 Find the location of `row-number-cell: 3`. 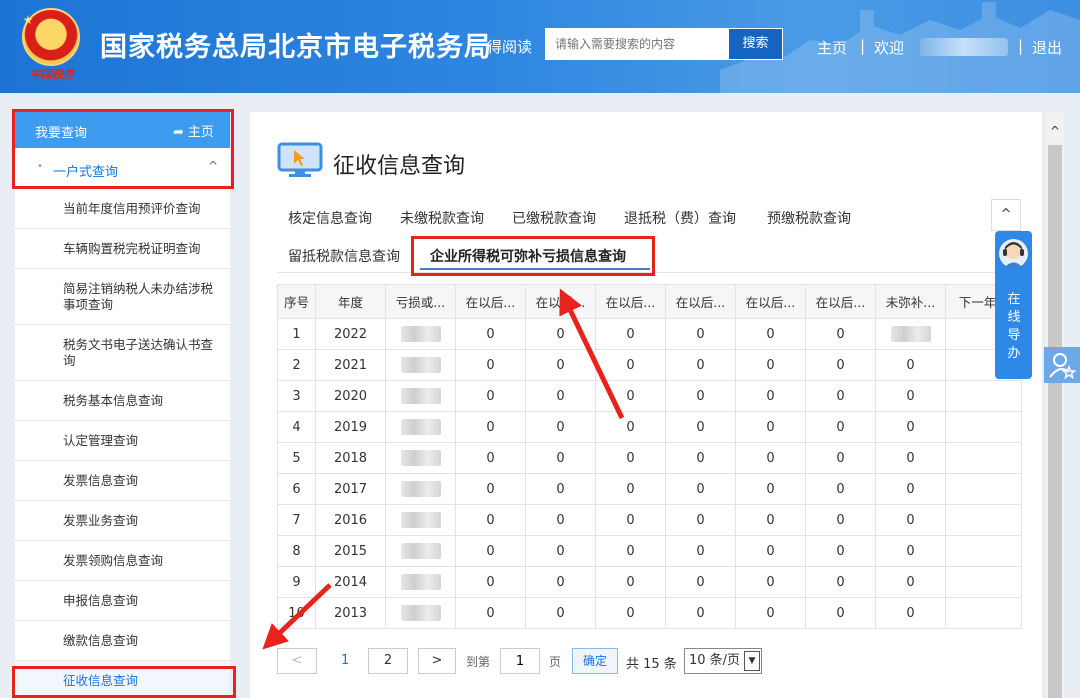

row-number-cell: 3 is located at coordinates (296, 396).